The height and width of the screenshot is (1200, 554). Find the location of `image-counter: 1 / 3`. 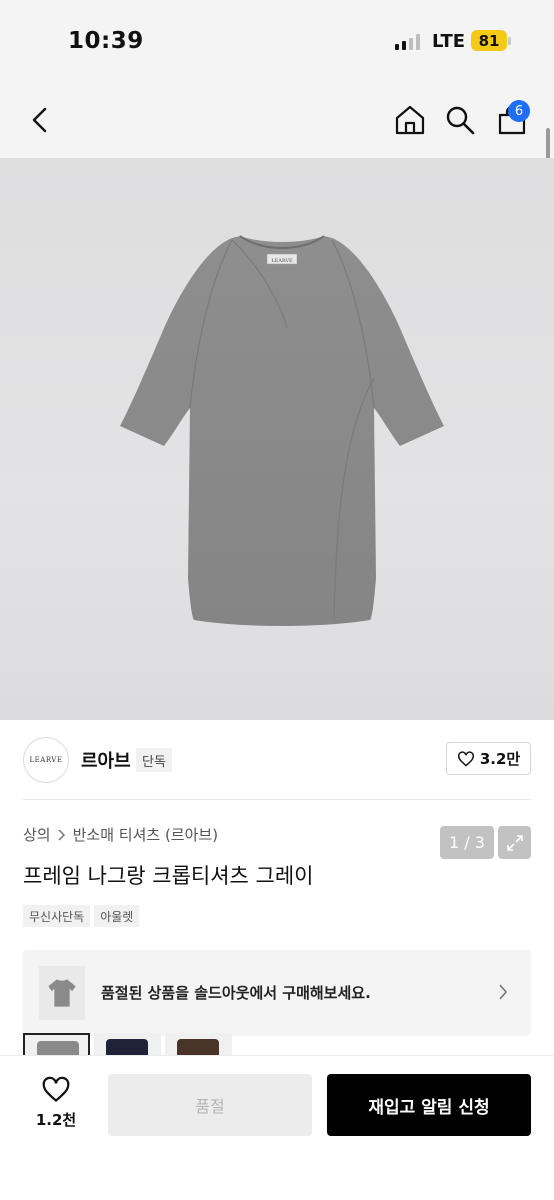

image-counter: 1 / 3 is located at coordinates (467, 842).